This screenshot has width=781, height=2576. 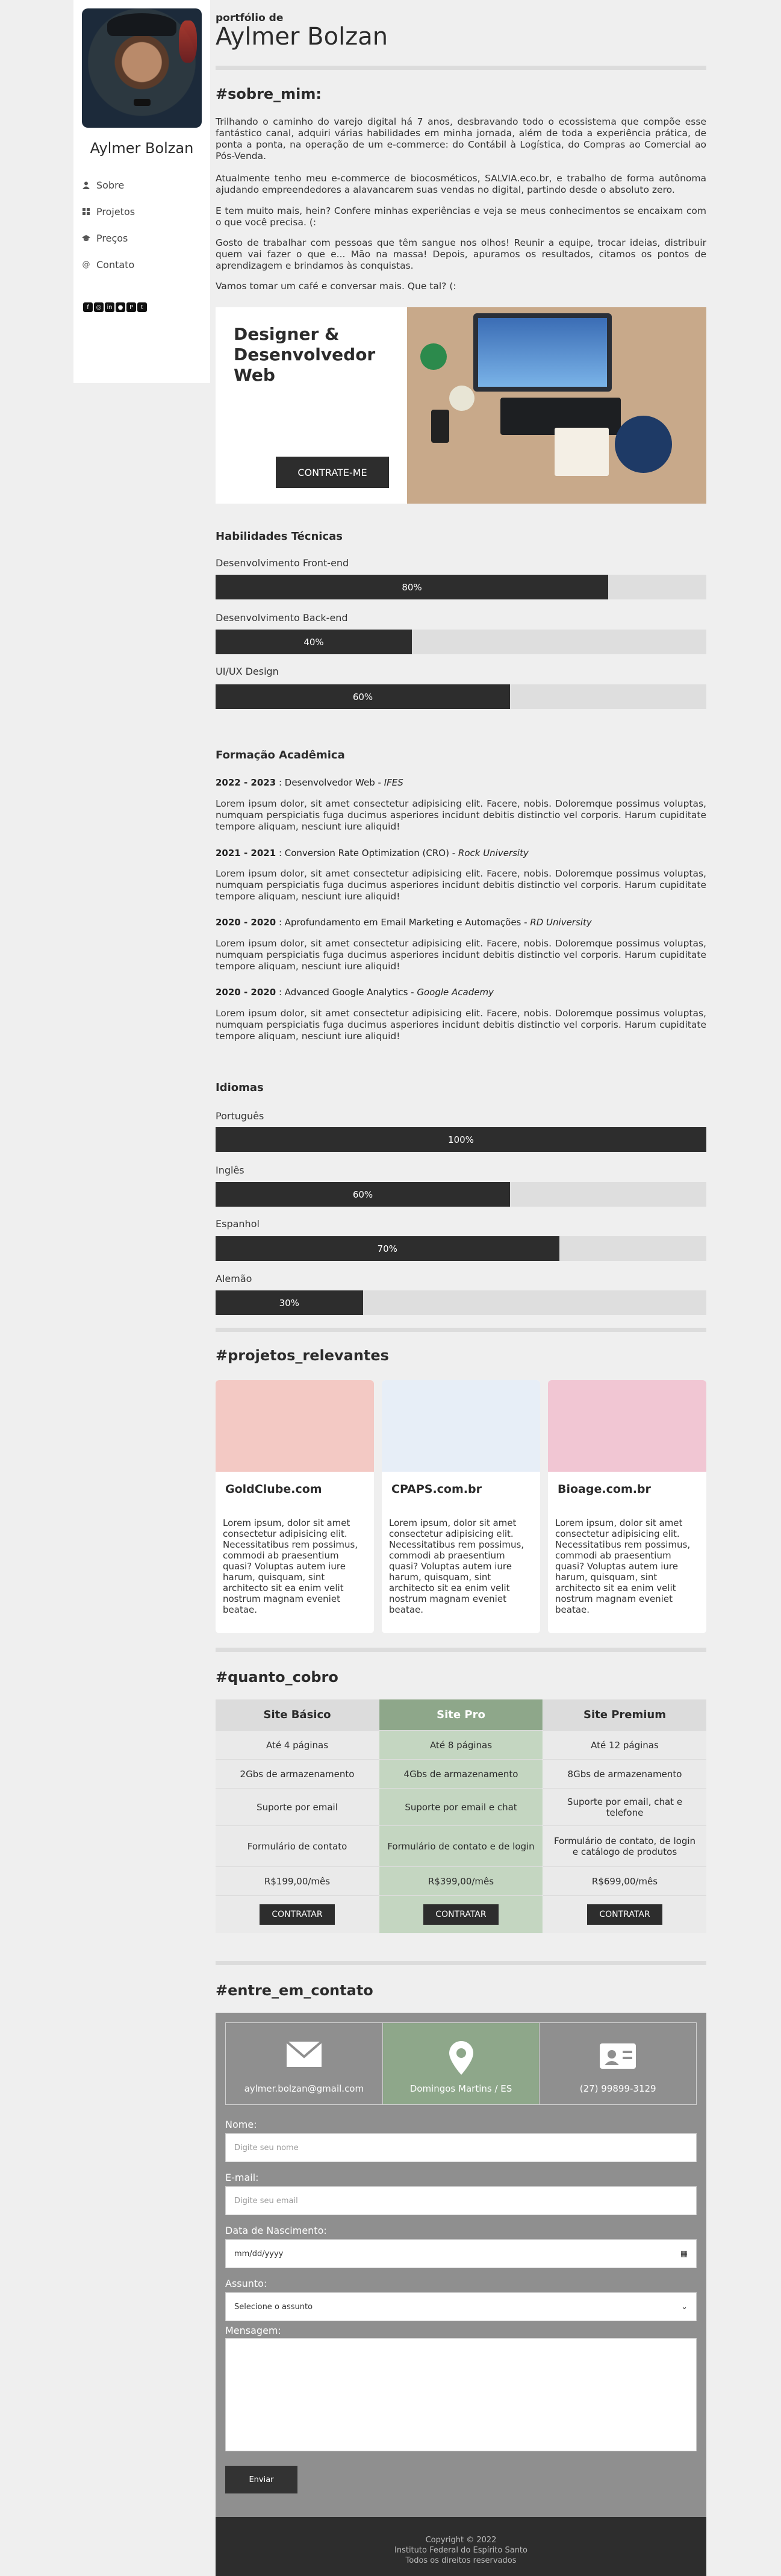 I want to click on contact-card-phone: (27) 99899-3129, so click(x=618, y=2064).